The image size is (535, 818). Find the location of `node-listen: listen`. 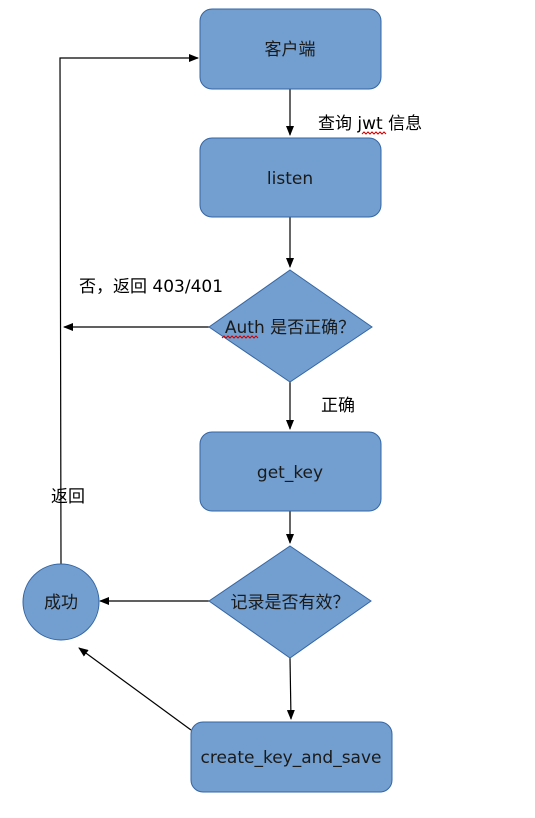

node-listen: listen is located at coordinates (290, 177).